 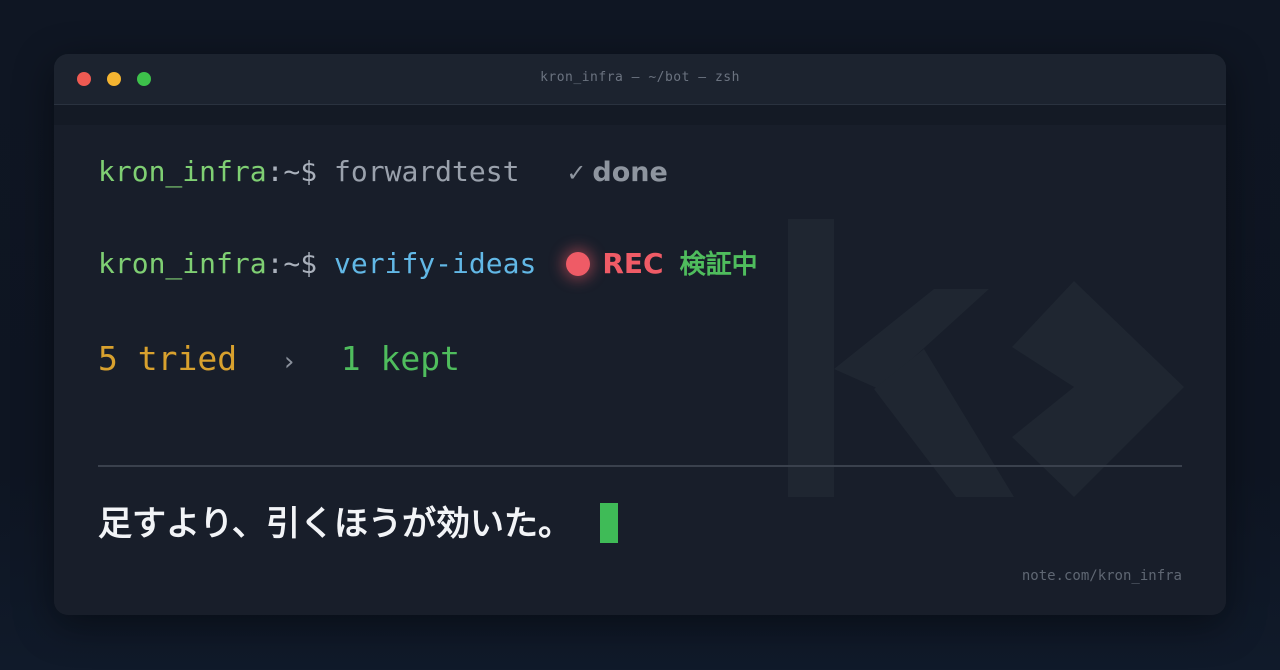 I want to click on record-dot-icon, so click(x=578, y=264).